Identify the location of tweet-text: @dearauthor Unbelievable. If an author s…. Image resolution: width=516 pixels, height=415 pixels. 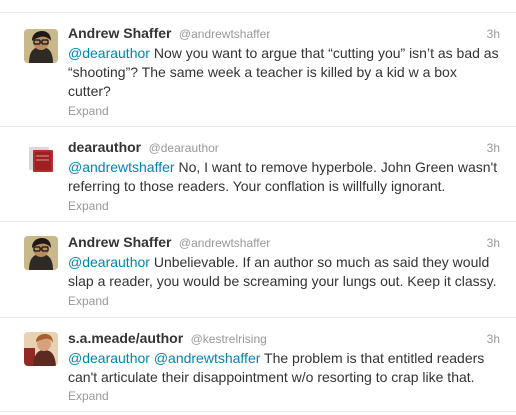
(285, 272).